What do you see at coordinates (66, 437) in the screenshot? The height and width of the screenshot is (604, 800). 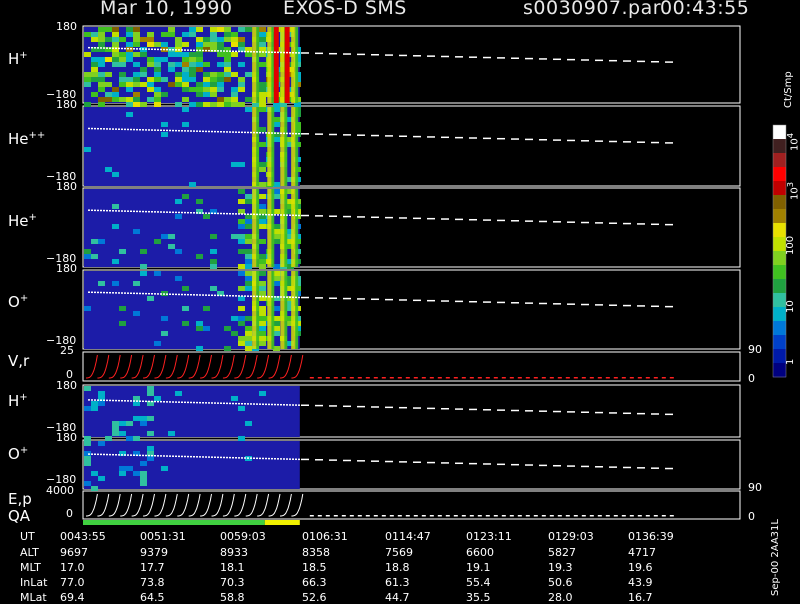 I see `ytick-p6-top: 180` at bounding box center [66, 437].